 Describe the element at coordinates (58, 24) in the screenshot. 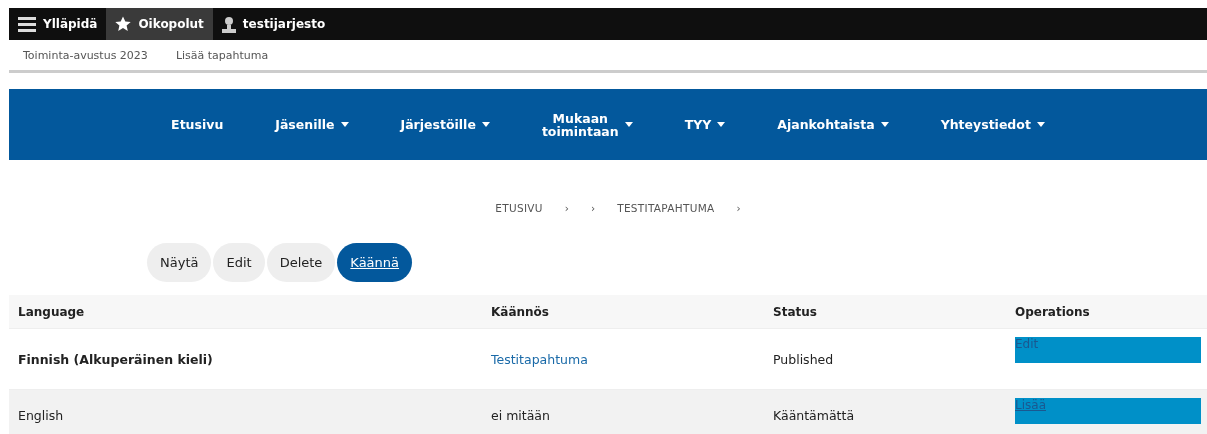

I see `toolbar-tab: Ylläpidä` at that location.